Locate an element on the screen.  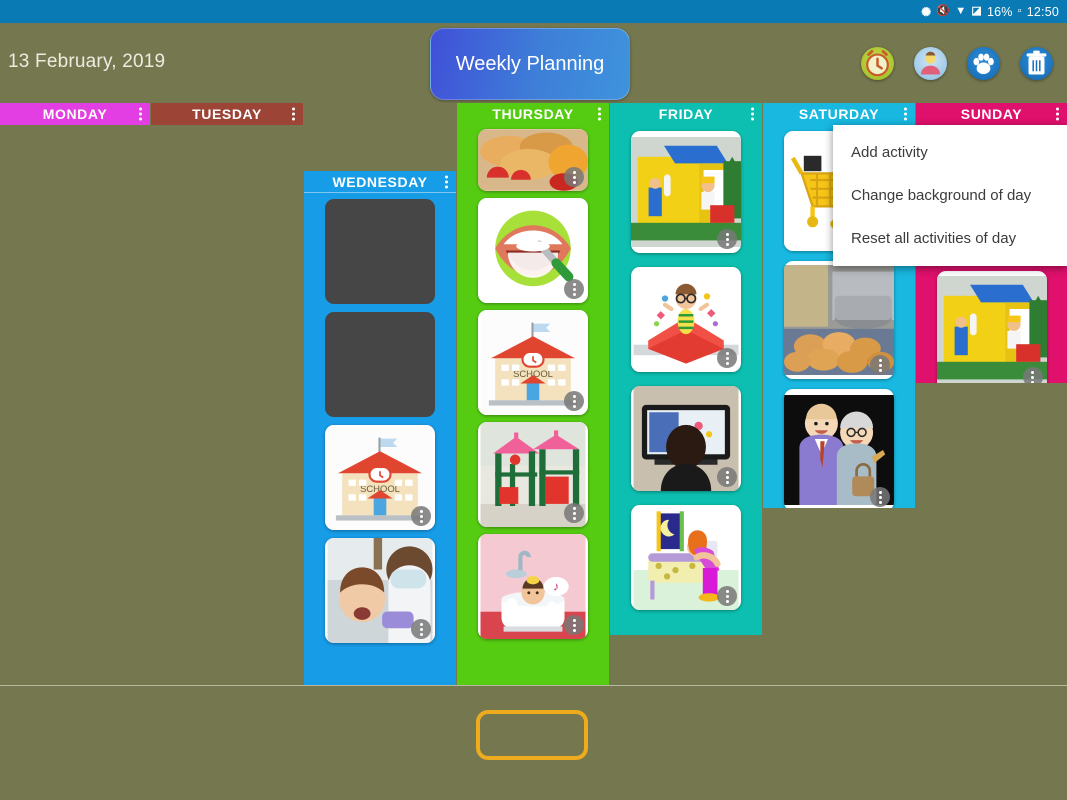
television-activity-card is located at coordinates (686, 438).